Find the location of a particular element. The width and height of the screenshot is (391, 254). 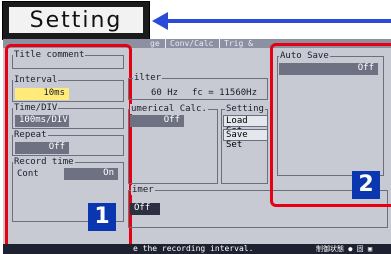

timer-label: imer is located at coordinates (143, 190).